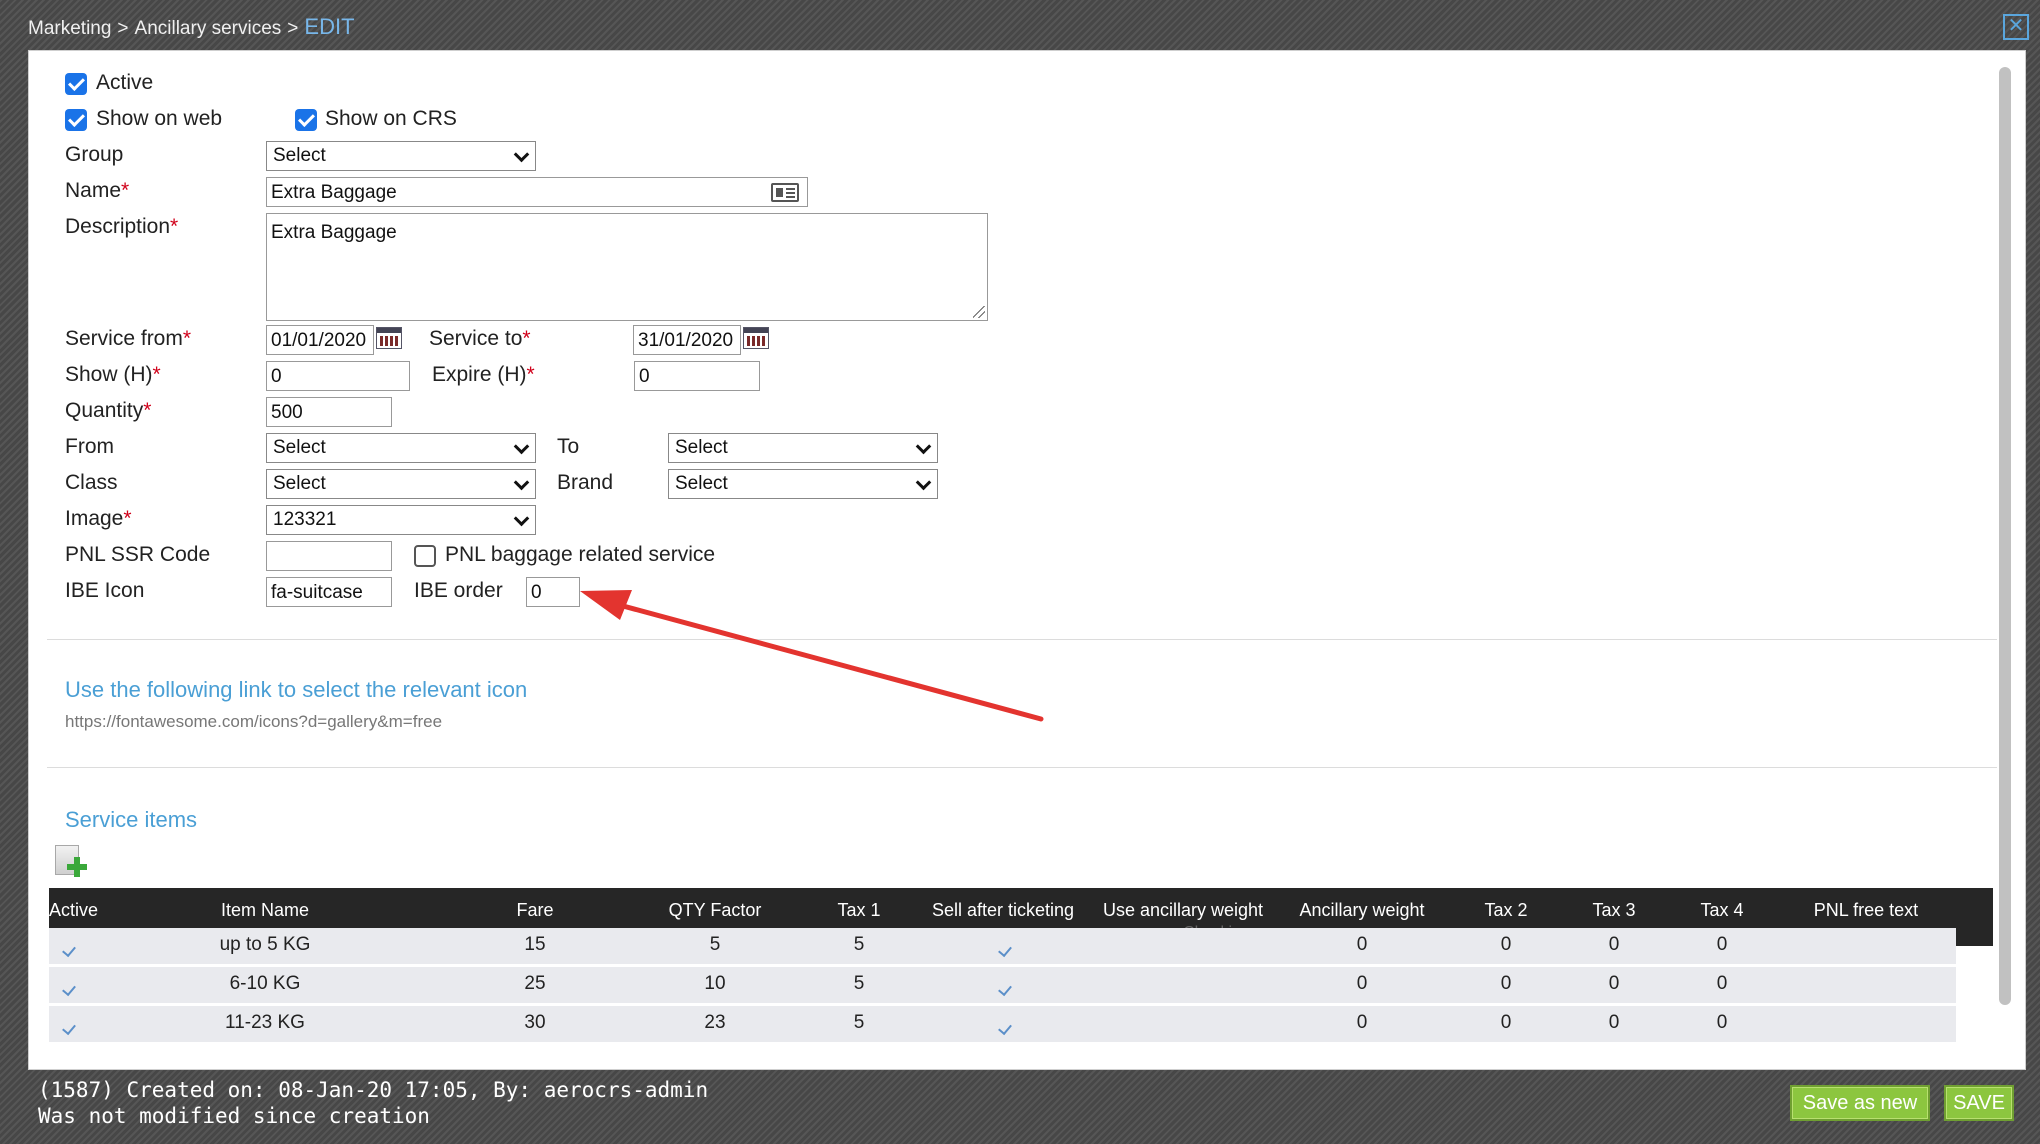 The image size is (2040, 1144). I want to click on description-value: Extra Baggage, so click(334, 232).